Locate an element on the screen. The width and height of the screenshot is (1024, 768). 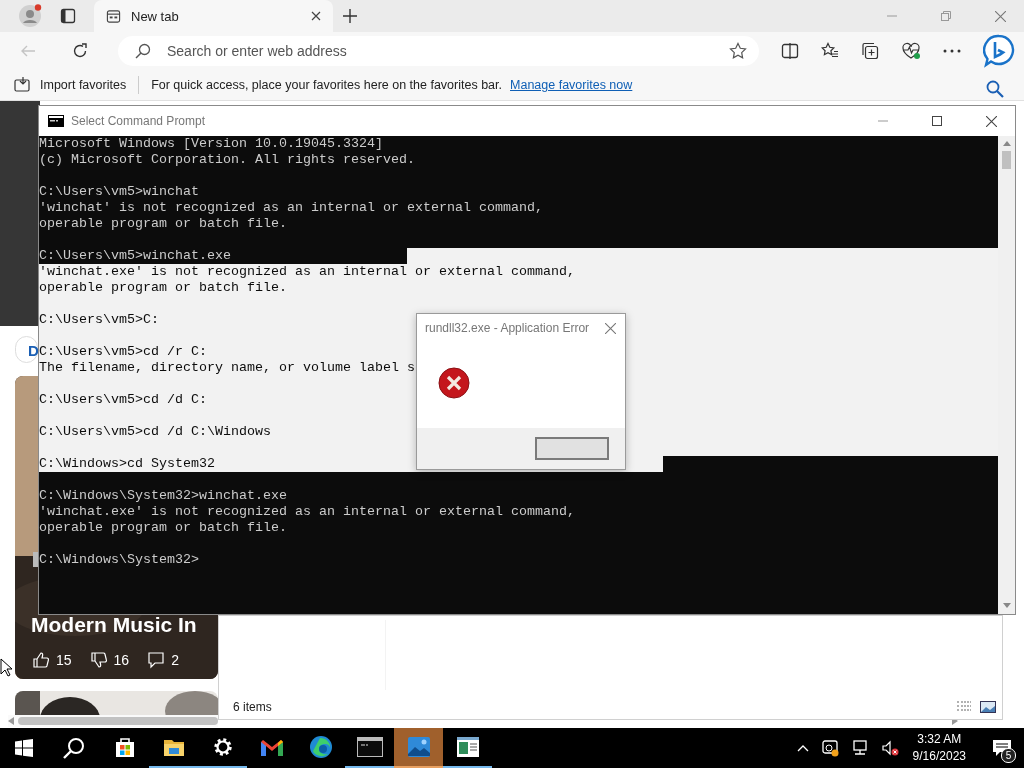
split-screen-icon is located at coordinates (790, 51).